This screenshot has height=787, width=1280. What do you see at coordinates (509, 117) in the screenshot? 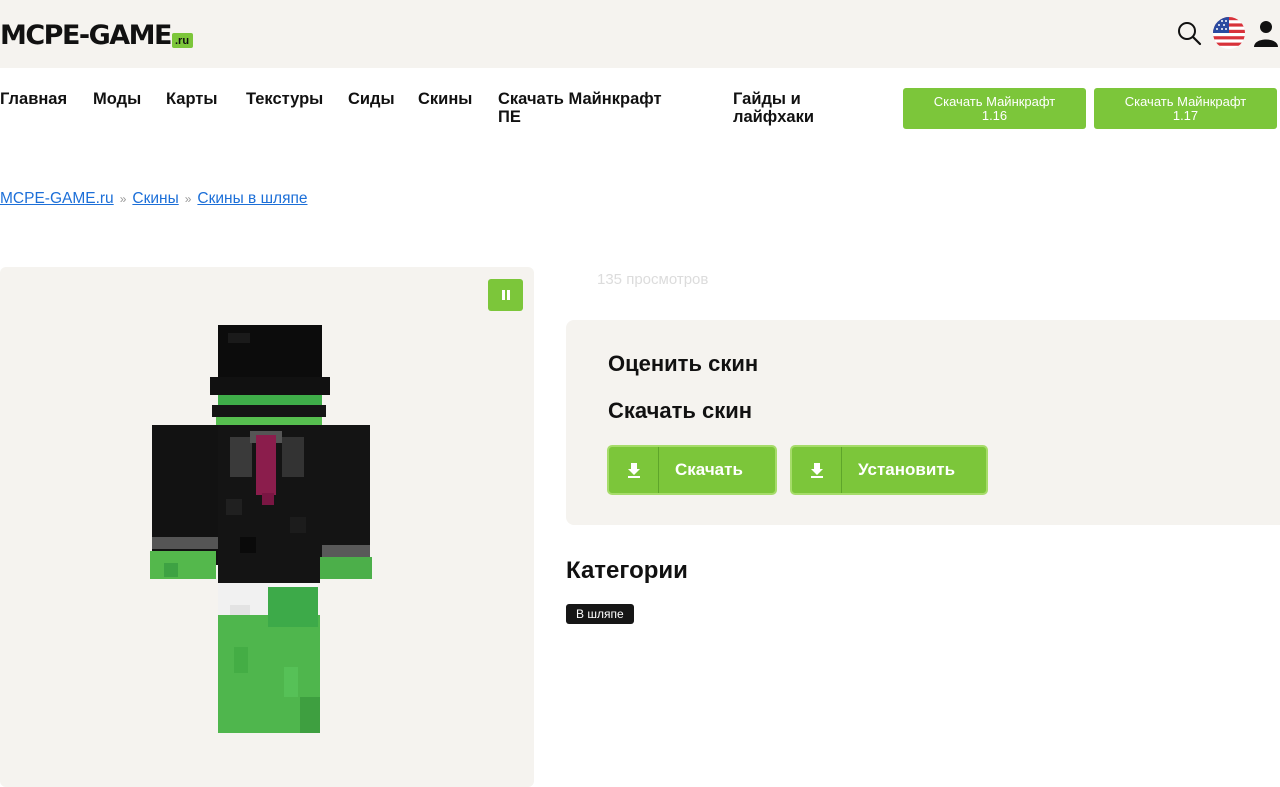
I see `nav-item-download-pe-line2: ПЕ` at bounding box center [509, 117].